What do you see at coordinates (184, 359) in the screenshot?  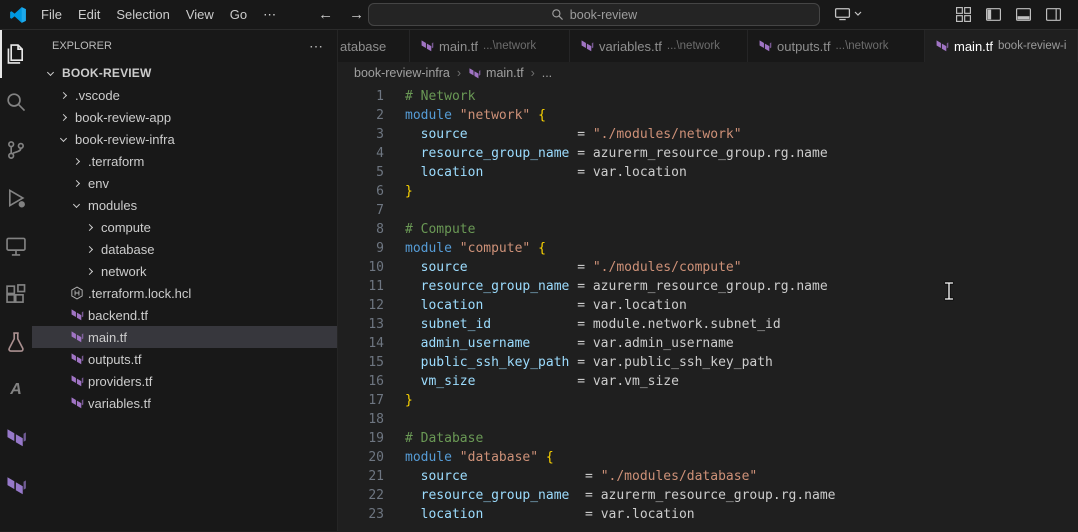 I see `tree-file-outputs.tf: outputs.tf` at bounding box center [184, 359].